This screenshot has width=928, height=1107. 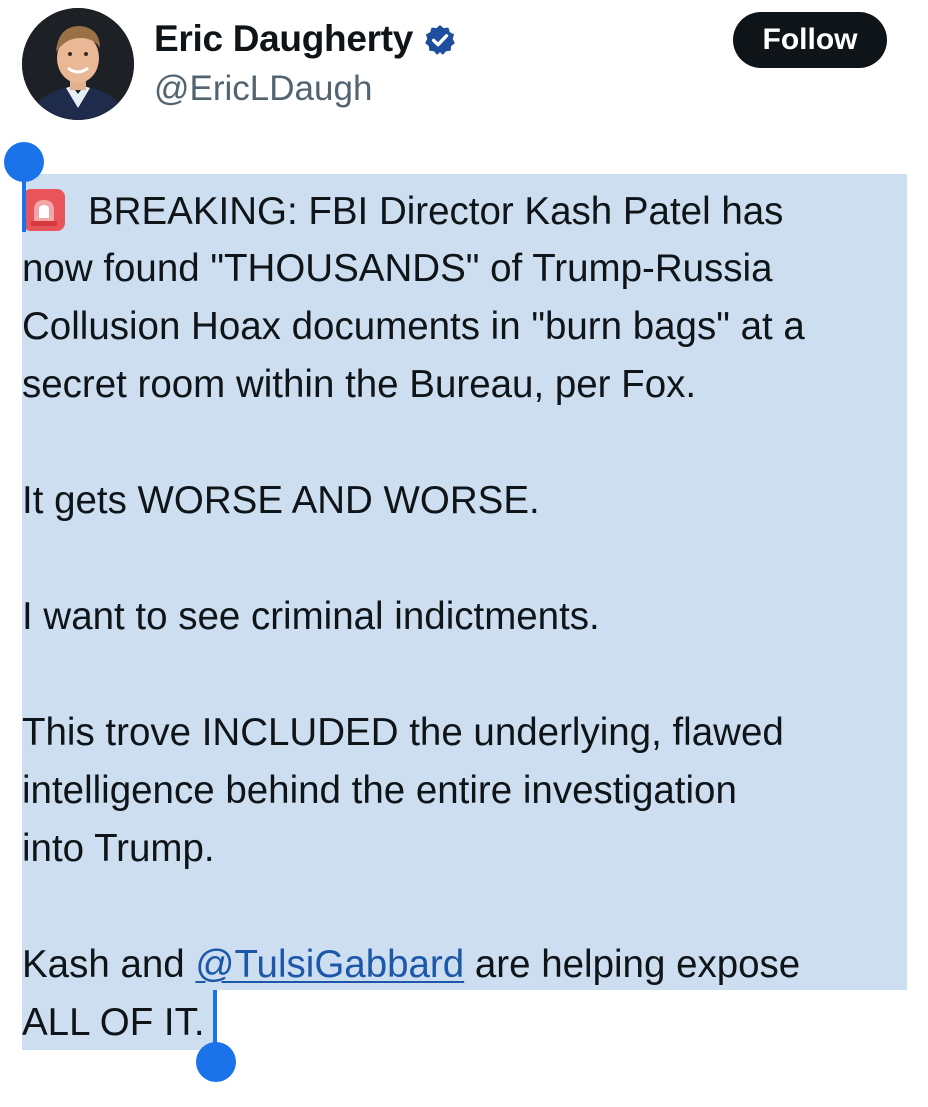 What do you see at coordinates (632, 964) in the screenshot?
I see `tweet-text-segment: are helping expose` at bounding box center [632, 964].